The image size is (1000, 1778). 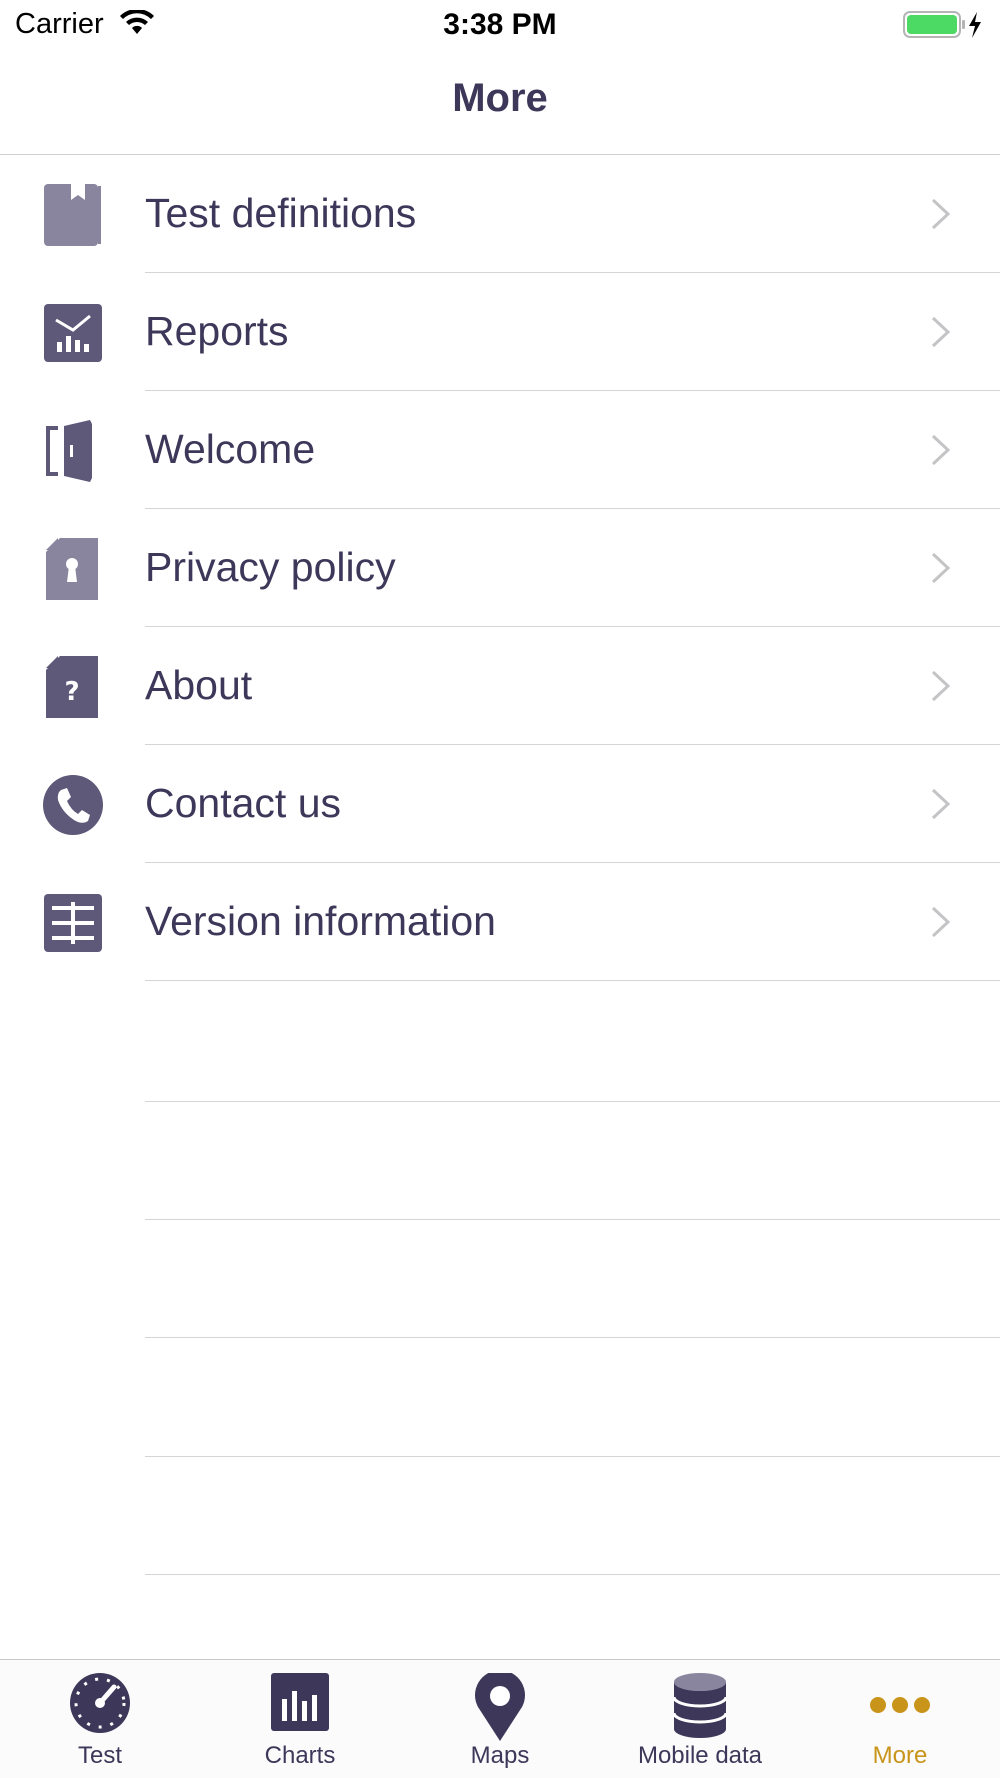 I want to click on tab-test: Test, so click(x=100, y=1719).